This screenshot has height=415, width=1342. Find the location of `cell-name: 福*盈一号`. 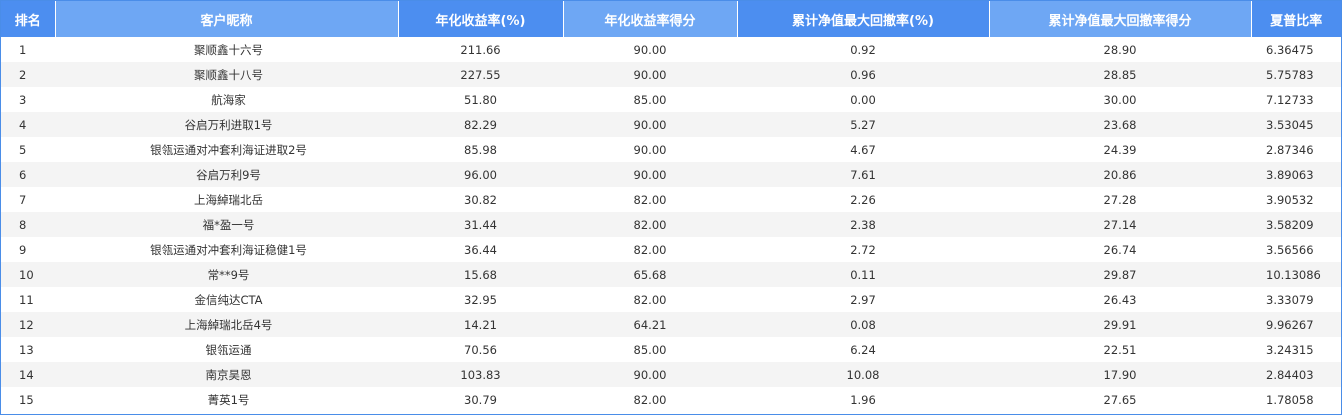

cell-name: 福*盈一号 is located at coordinates (226, 224).